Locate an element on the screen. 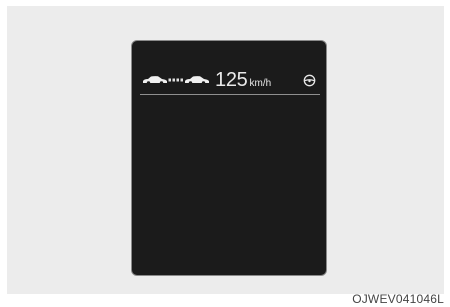  divider-line is located at coordinates (230, 94).